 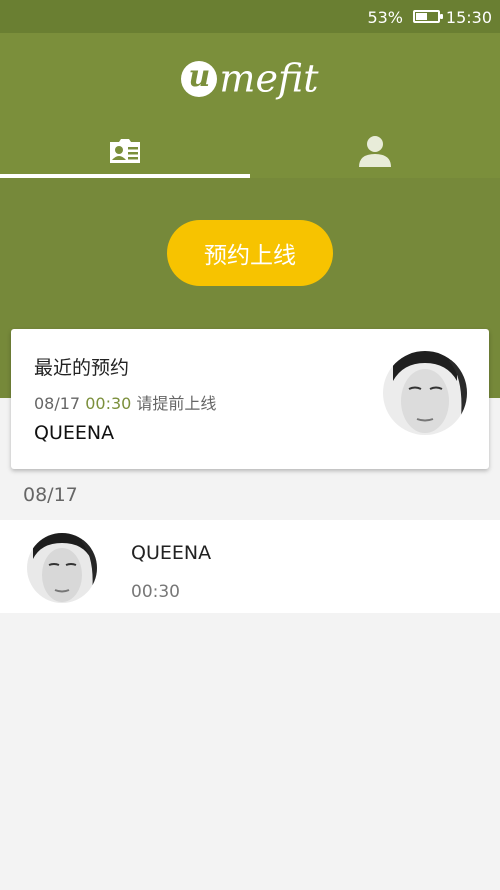 I want to click on contact-card-icon, so click(x=125, y=151).